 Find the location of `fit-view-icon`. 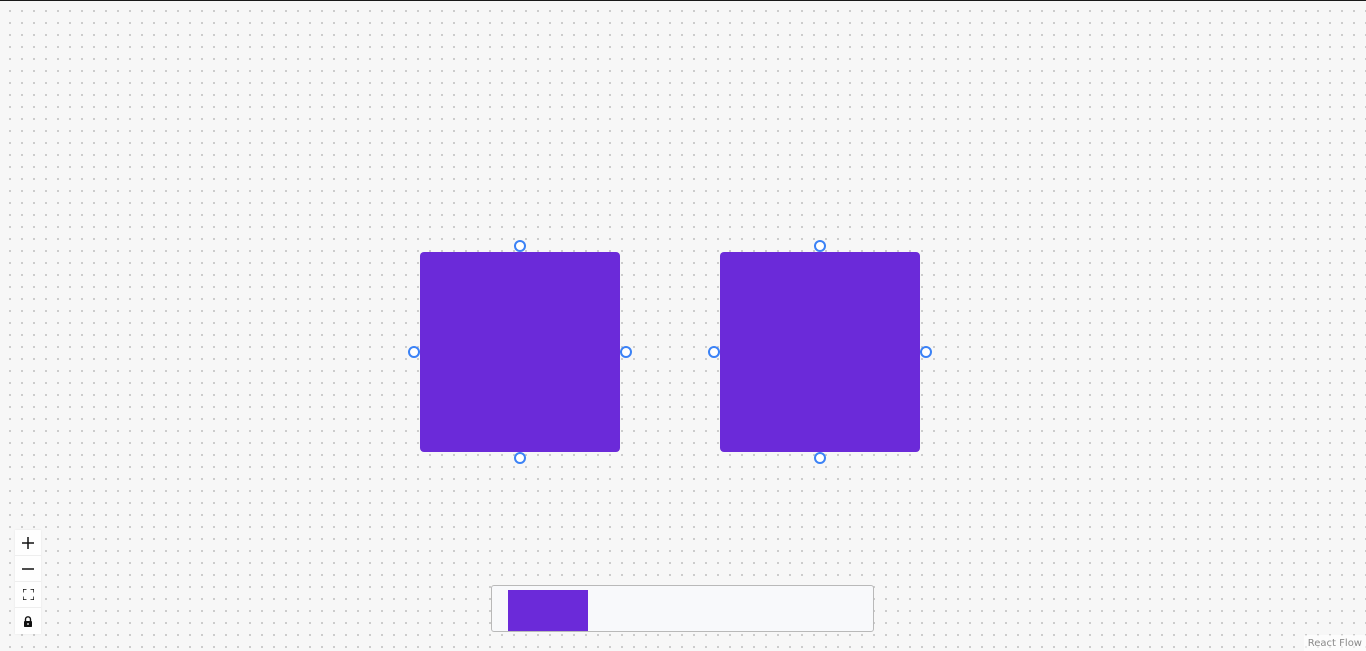

fit-view-icon is located at coordinates (28, 594).